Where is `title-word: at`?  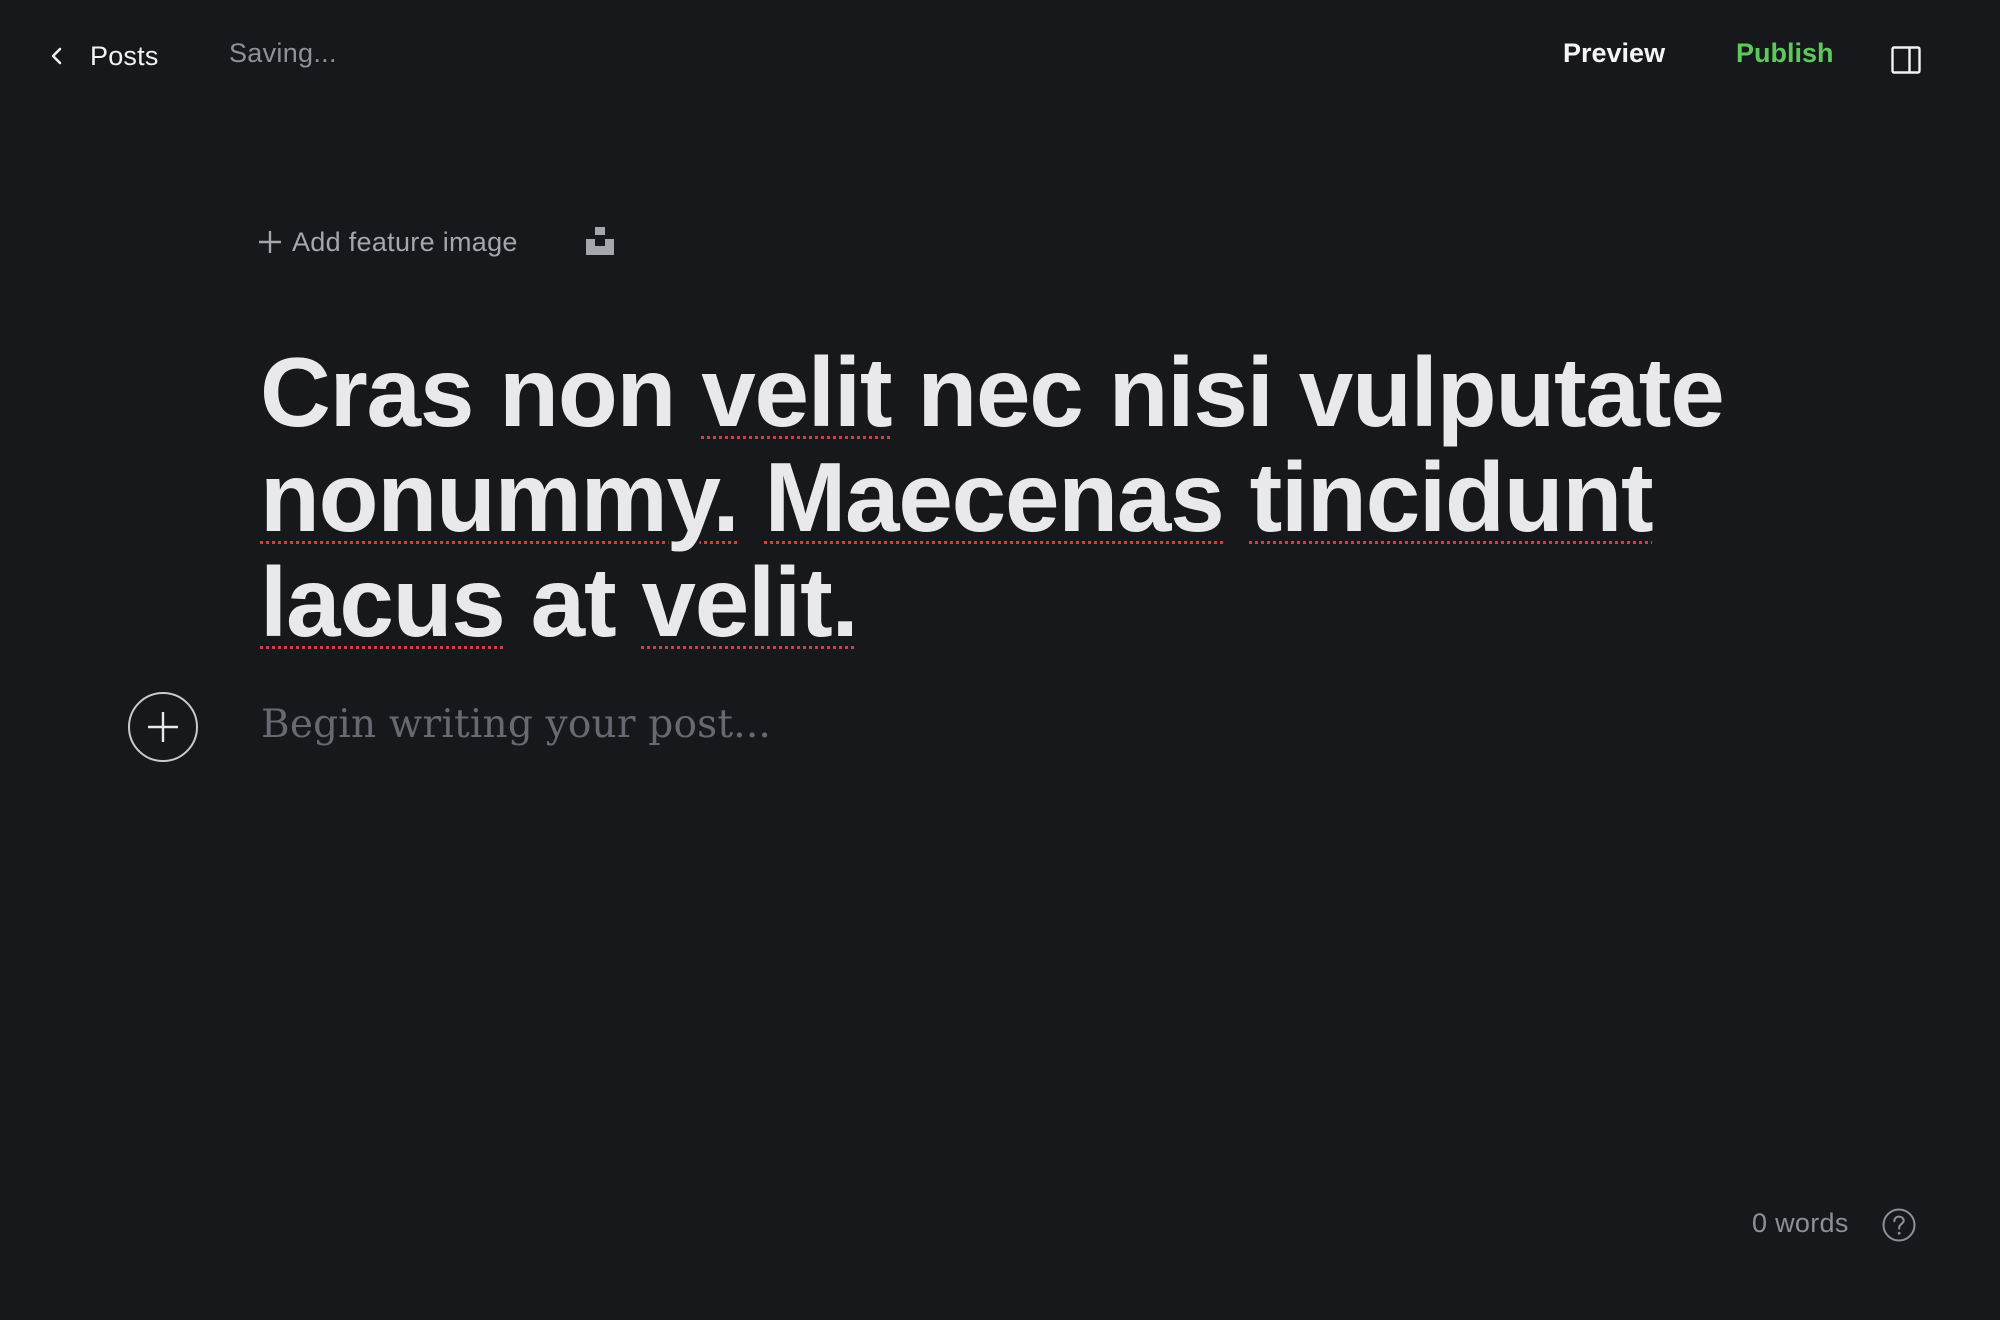
title-word: at is located at coordinates (573, 602).